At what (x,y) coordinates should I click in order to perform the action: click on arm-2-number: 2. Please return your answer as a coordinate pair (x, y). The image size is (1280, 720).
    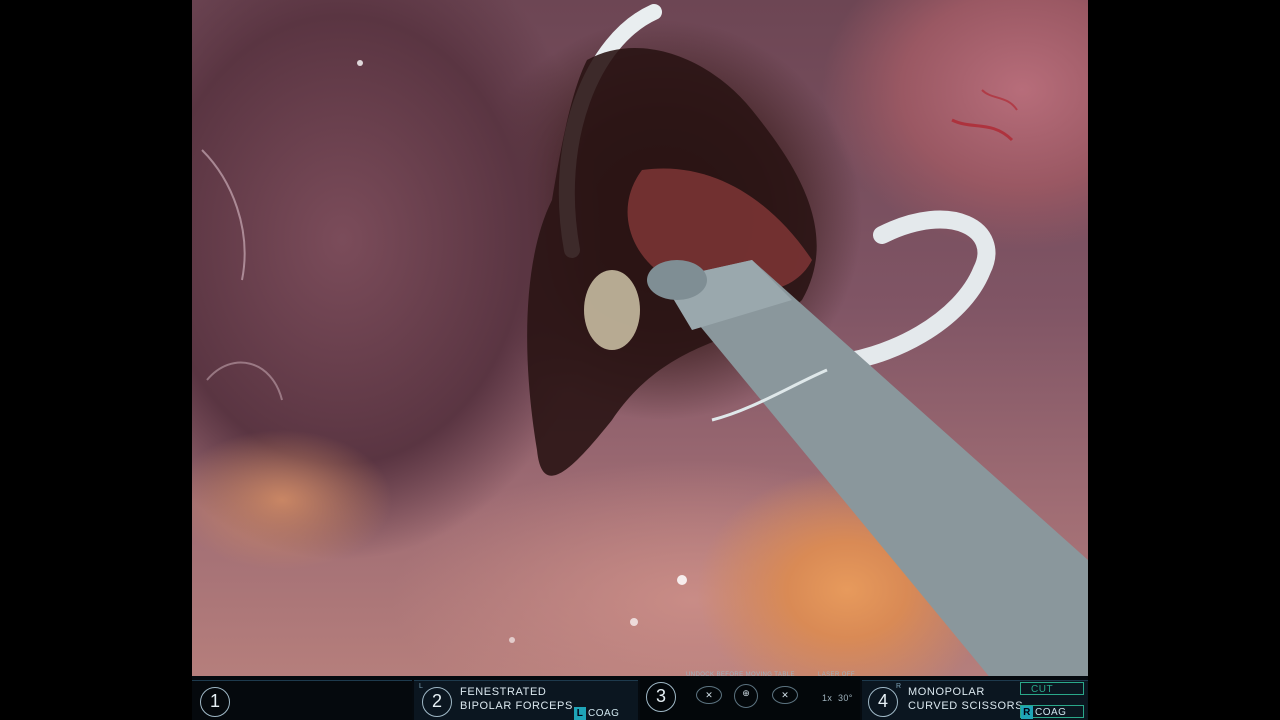
    Looking at the image, I should click on (437, 702).